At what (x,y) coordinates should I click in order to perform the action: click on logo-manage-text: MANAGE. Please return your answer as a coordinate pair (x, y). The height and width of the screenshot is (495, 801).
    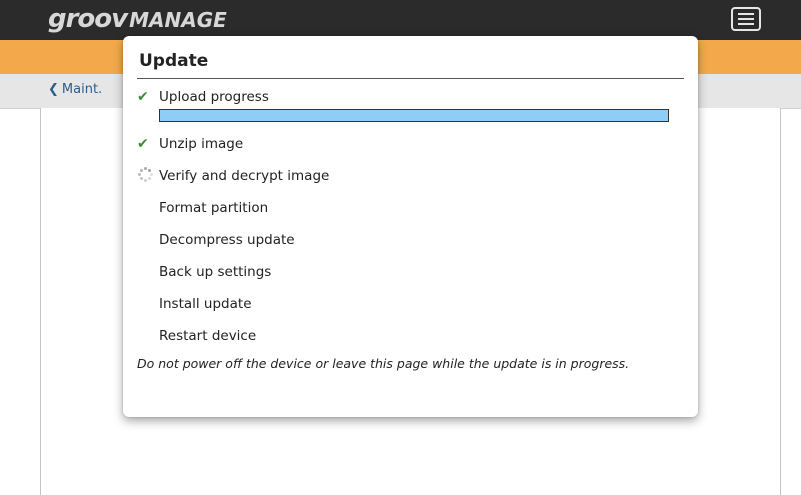
    Looking at the image, I should click on (178, 20).